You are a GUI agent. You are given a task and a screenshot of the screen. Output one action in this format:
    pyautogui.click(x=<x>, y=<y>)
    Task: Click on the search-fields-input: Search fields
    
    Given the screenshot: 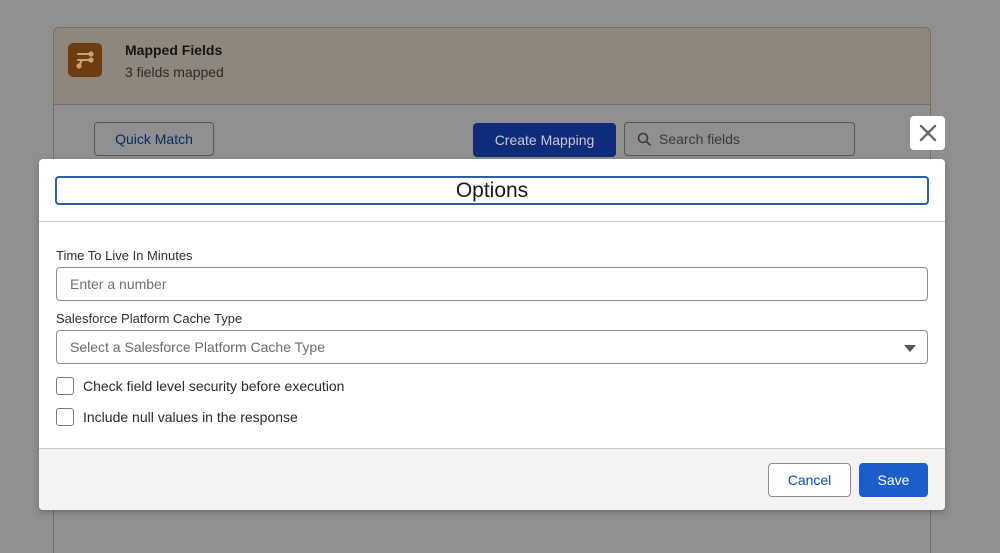 What is the action you would take?
    pyautogui.click(x=739, y=139)
    